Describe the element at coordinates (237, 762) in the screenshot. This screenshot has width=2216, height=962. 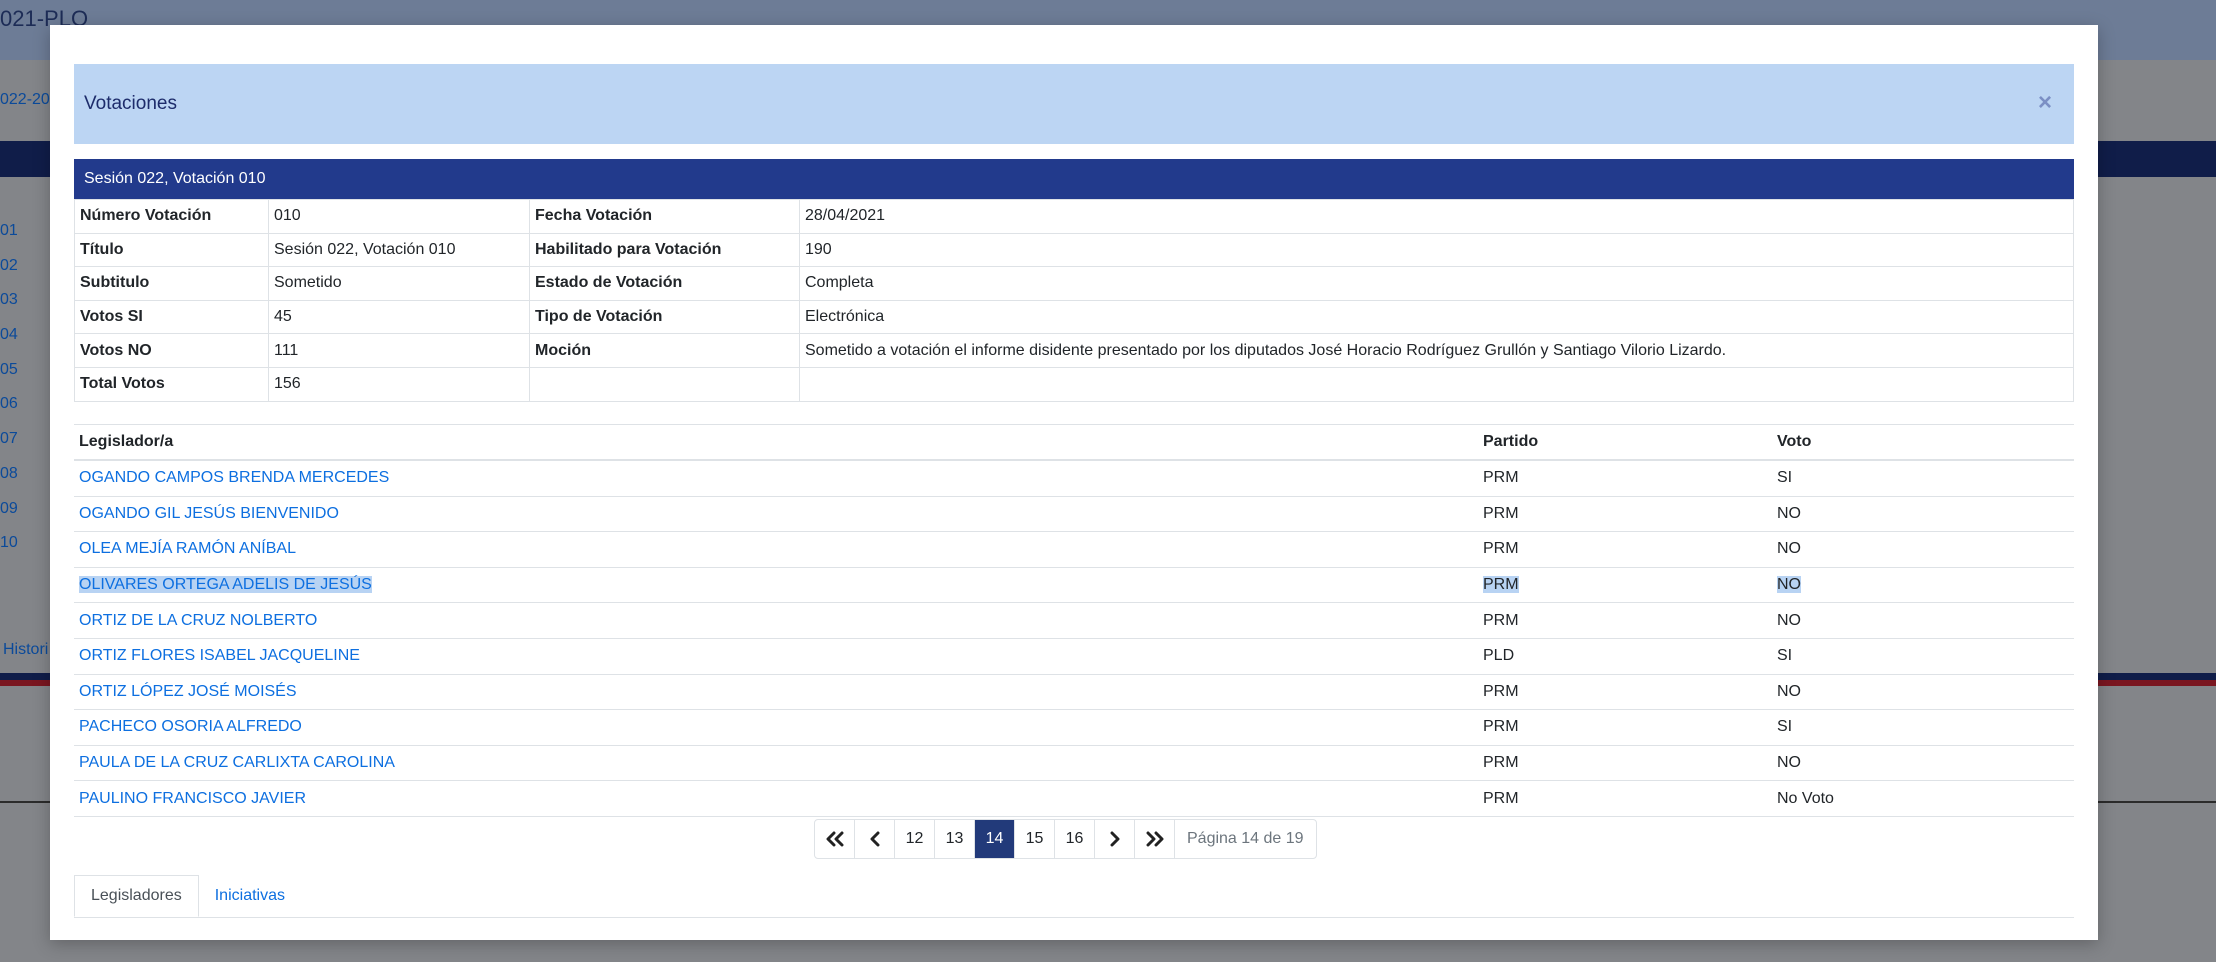
I see `legislator-link: PAULA DE LA CRUZ CARLIXTA CAROLINA` at that location.